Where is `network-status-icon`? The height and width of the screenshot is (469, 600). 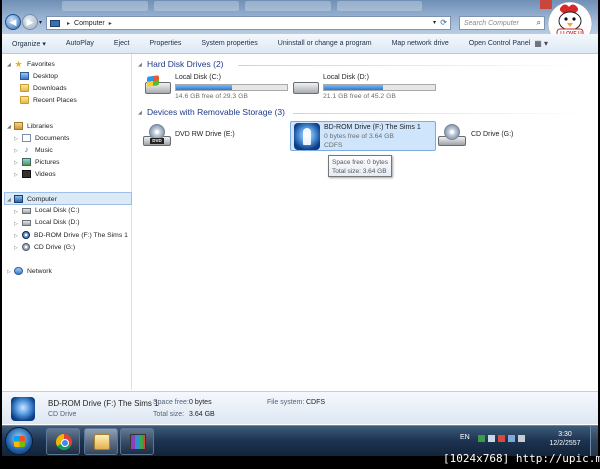
network-status-icon is located at coordinates (511, 438).